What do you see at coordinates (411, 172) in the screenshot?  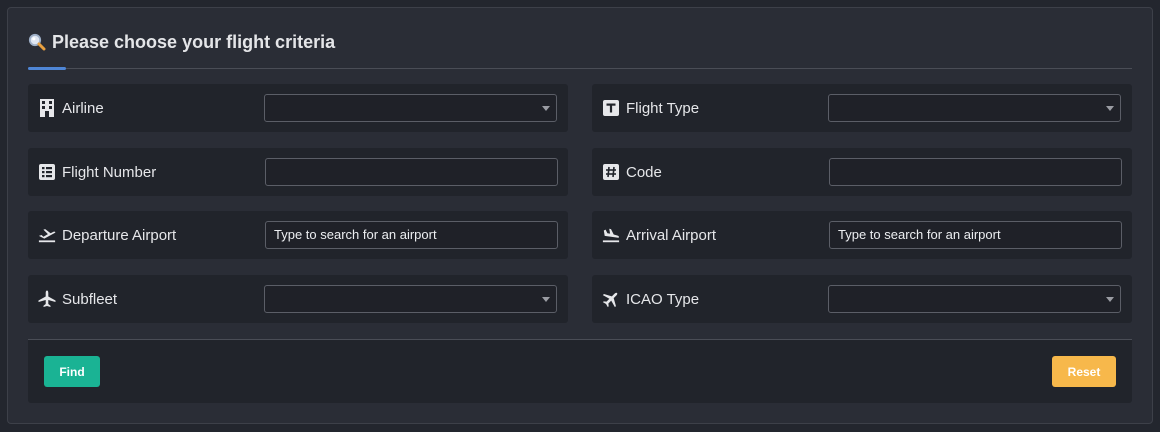 I see `flight-number-input` at bounding box center [411, 172].